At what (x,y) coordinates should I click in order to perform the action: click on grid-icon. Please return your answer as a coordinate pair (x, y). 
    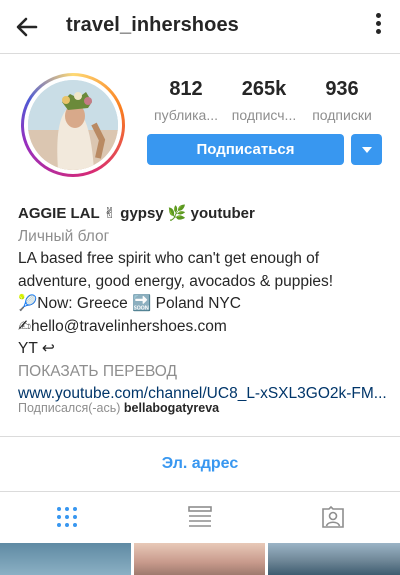
    Looking at the image, I should click on (67, 517).